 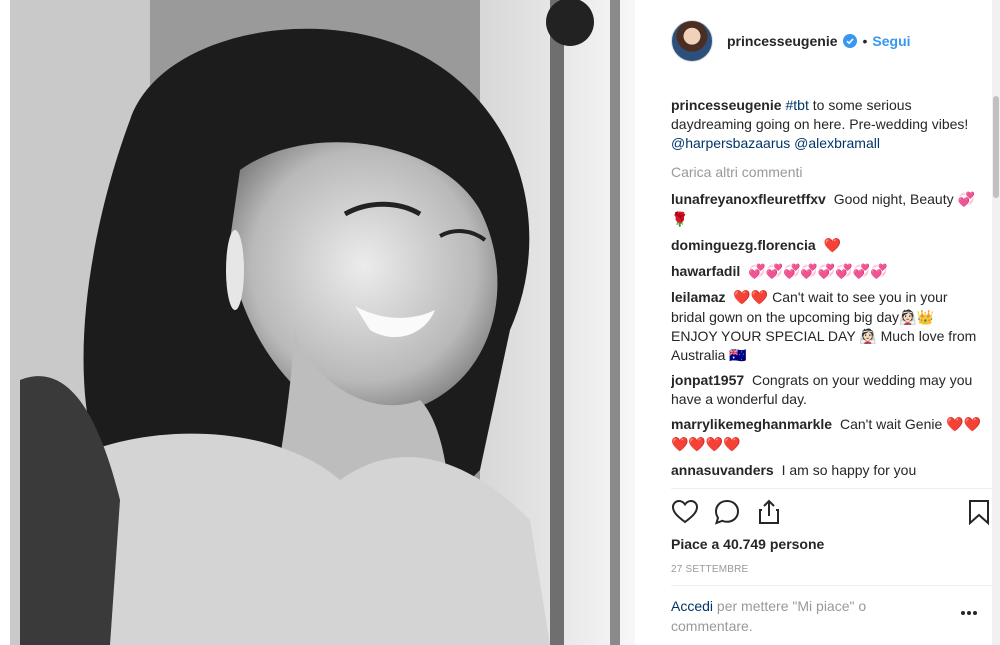 I want to click on comment-text: Good night, Beauty, so click(x=893, y=199).